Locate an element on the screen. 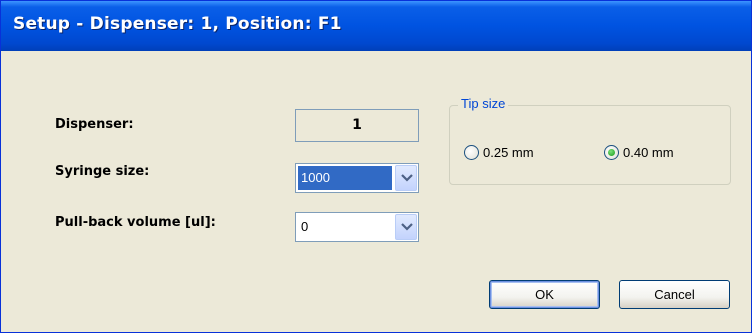  tip-size-radio-040: 0.40 mm is located at coordinates (639, 152).